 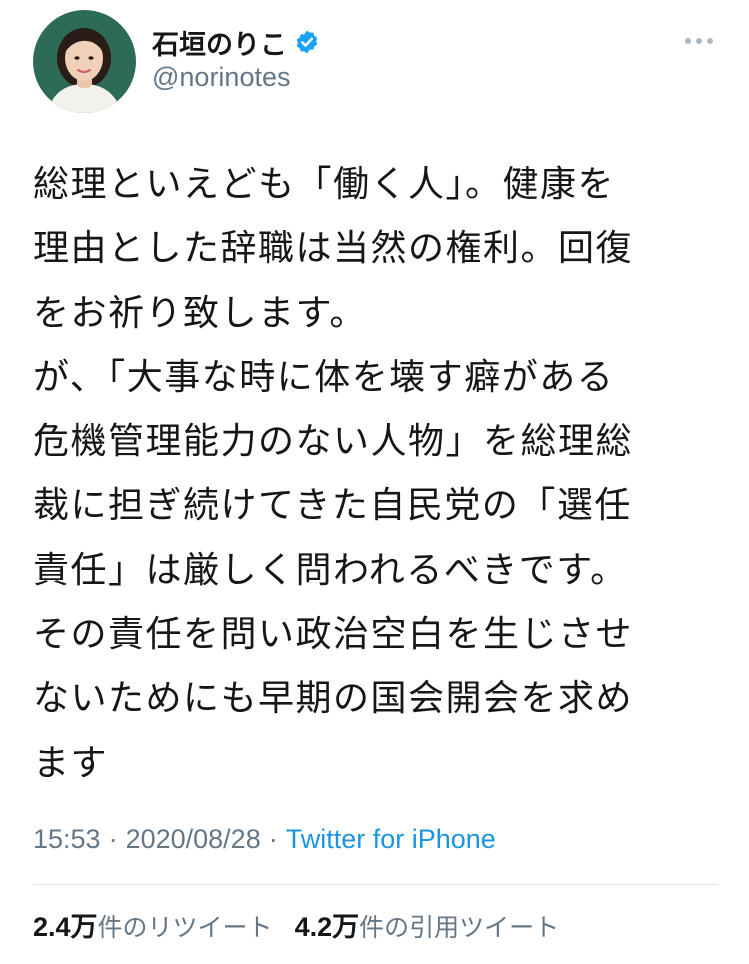 I want to click on more-options-icon, so click(x=699, y=41).